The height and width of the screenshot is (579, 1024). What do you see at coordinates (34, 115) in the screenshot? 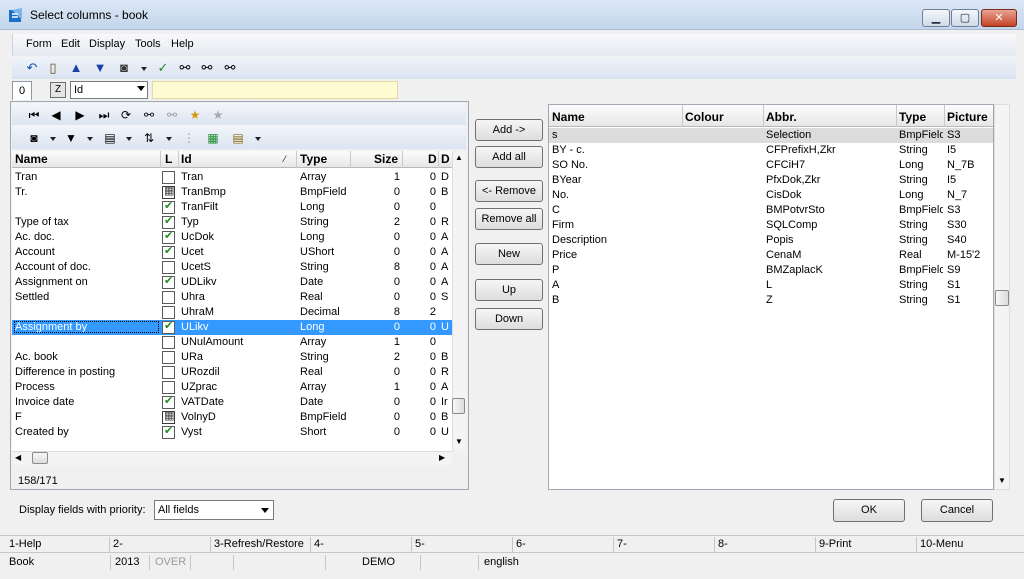
I see `first-record-icon: ⏮` at bounding box center [34, 115].